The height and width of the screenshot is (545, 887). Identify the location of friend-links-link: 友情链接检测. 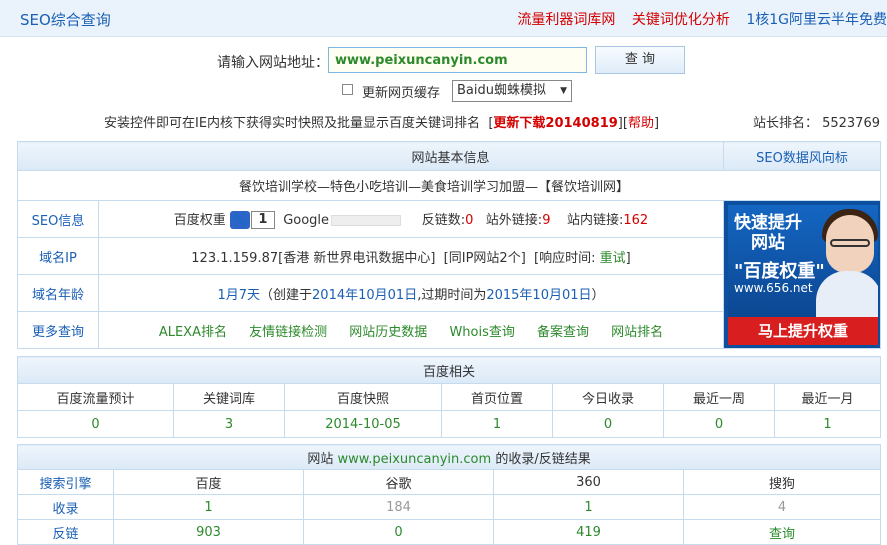
(288, 332).